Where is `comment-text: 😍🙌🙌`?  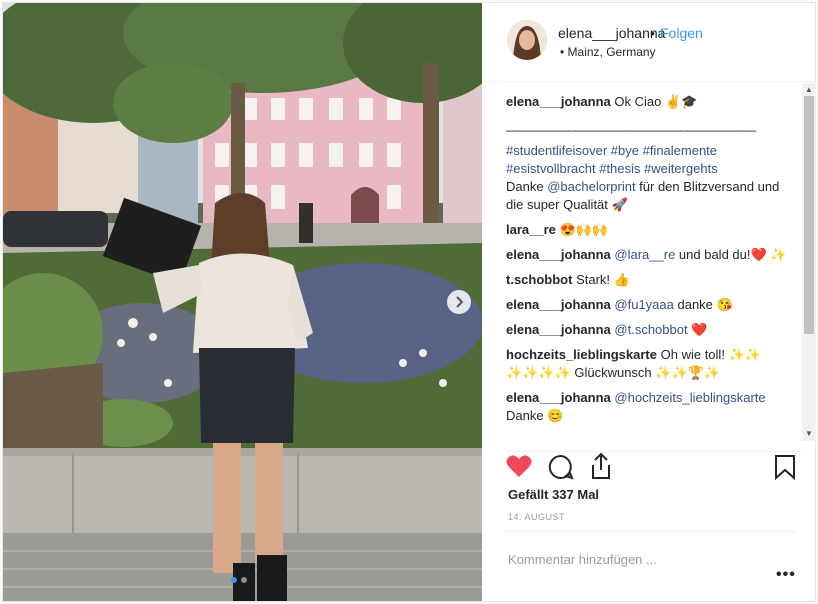 comment-text: 😍🙌🙌 is located at coordinates (584, 229).